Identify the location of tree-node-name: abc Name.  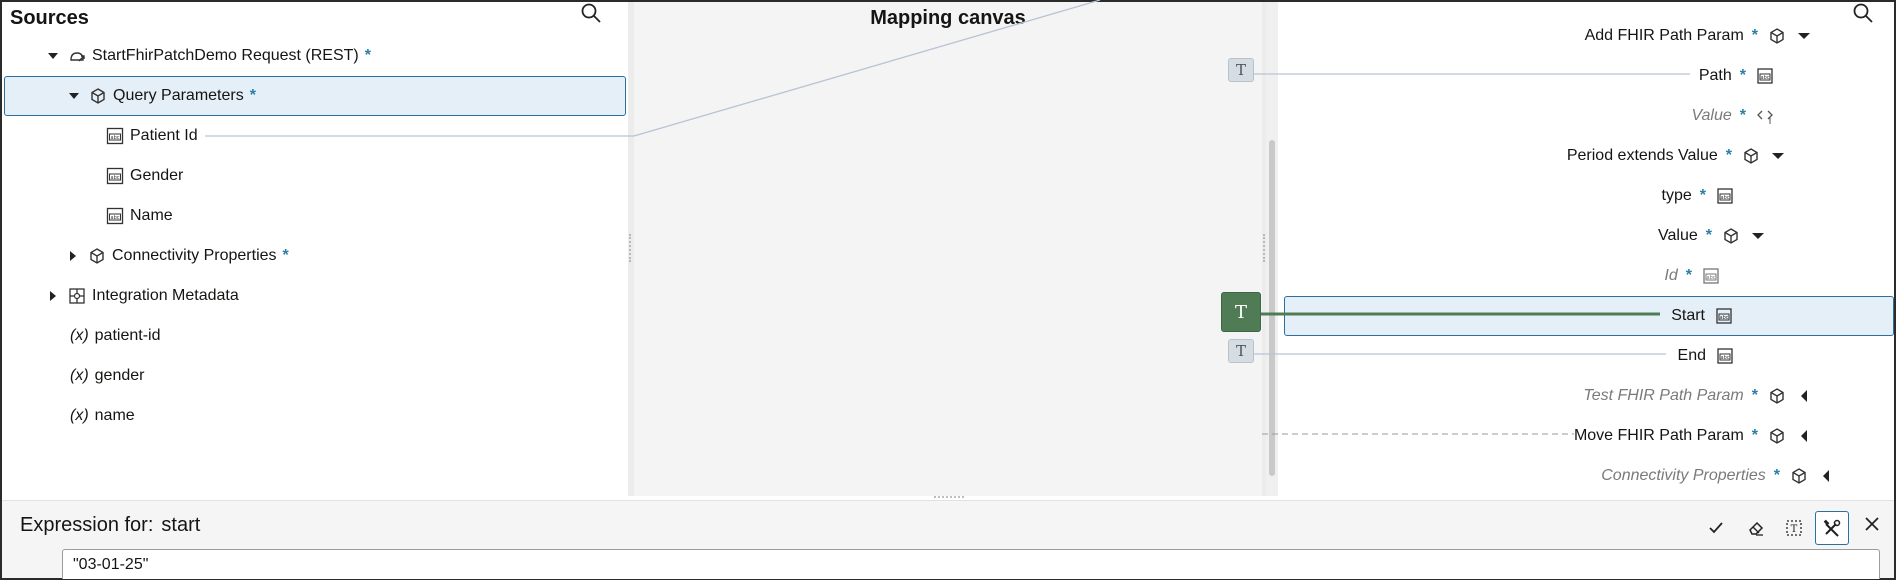
(315, 216).